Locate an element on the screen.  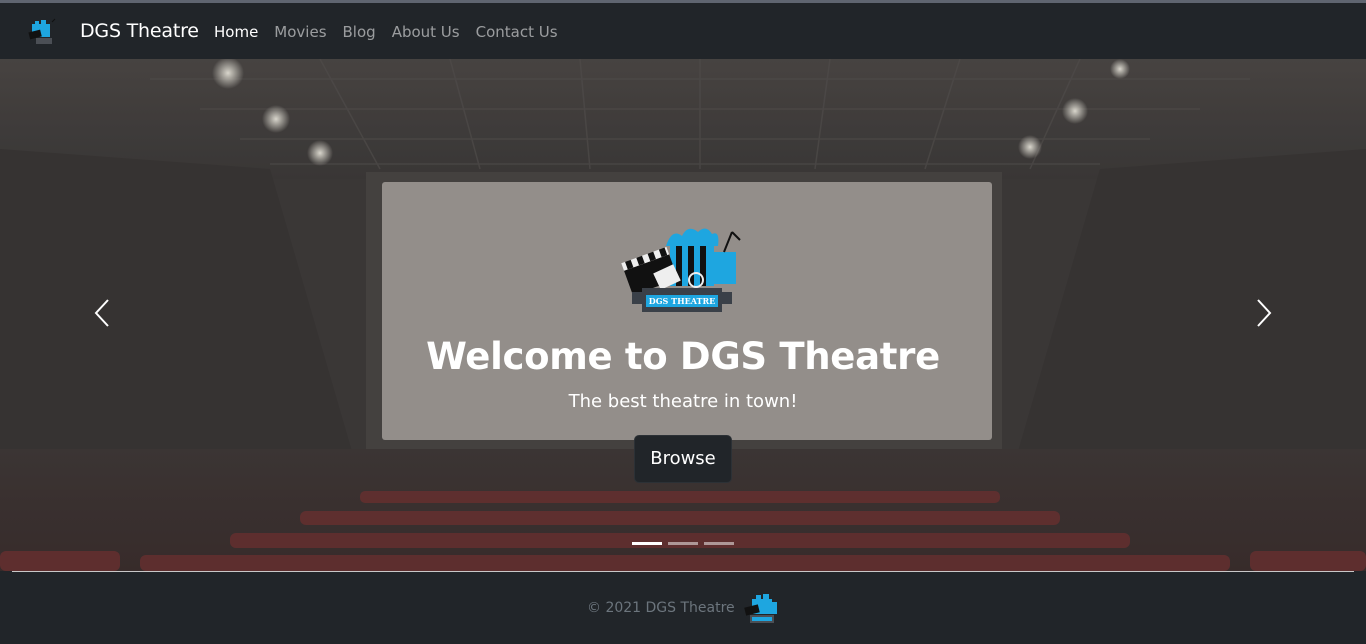
hero-subtitle: The best theatre in town! is located at coordinates (683, 401).